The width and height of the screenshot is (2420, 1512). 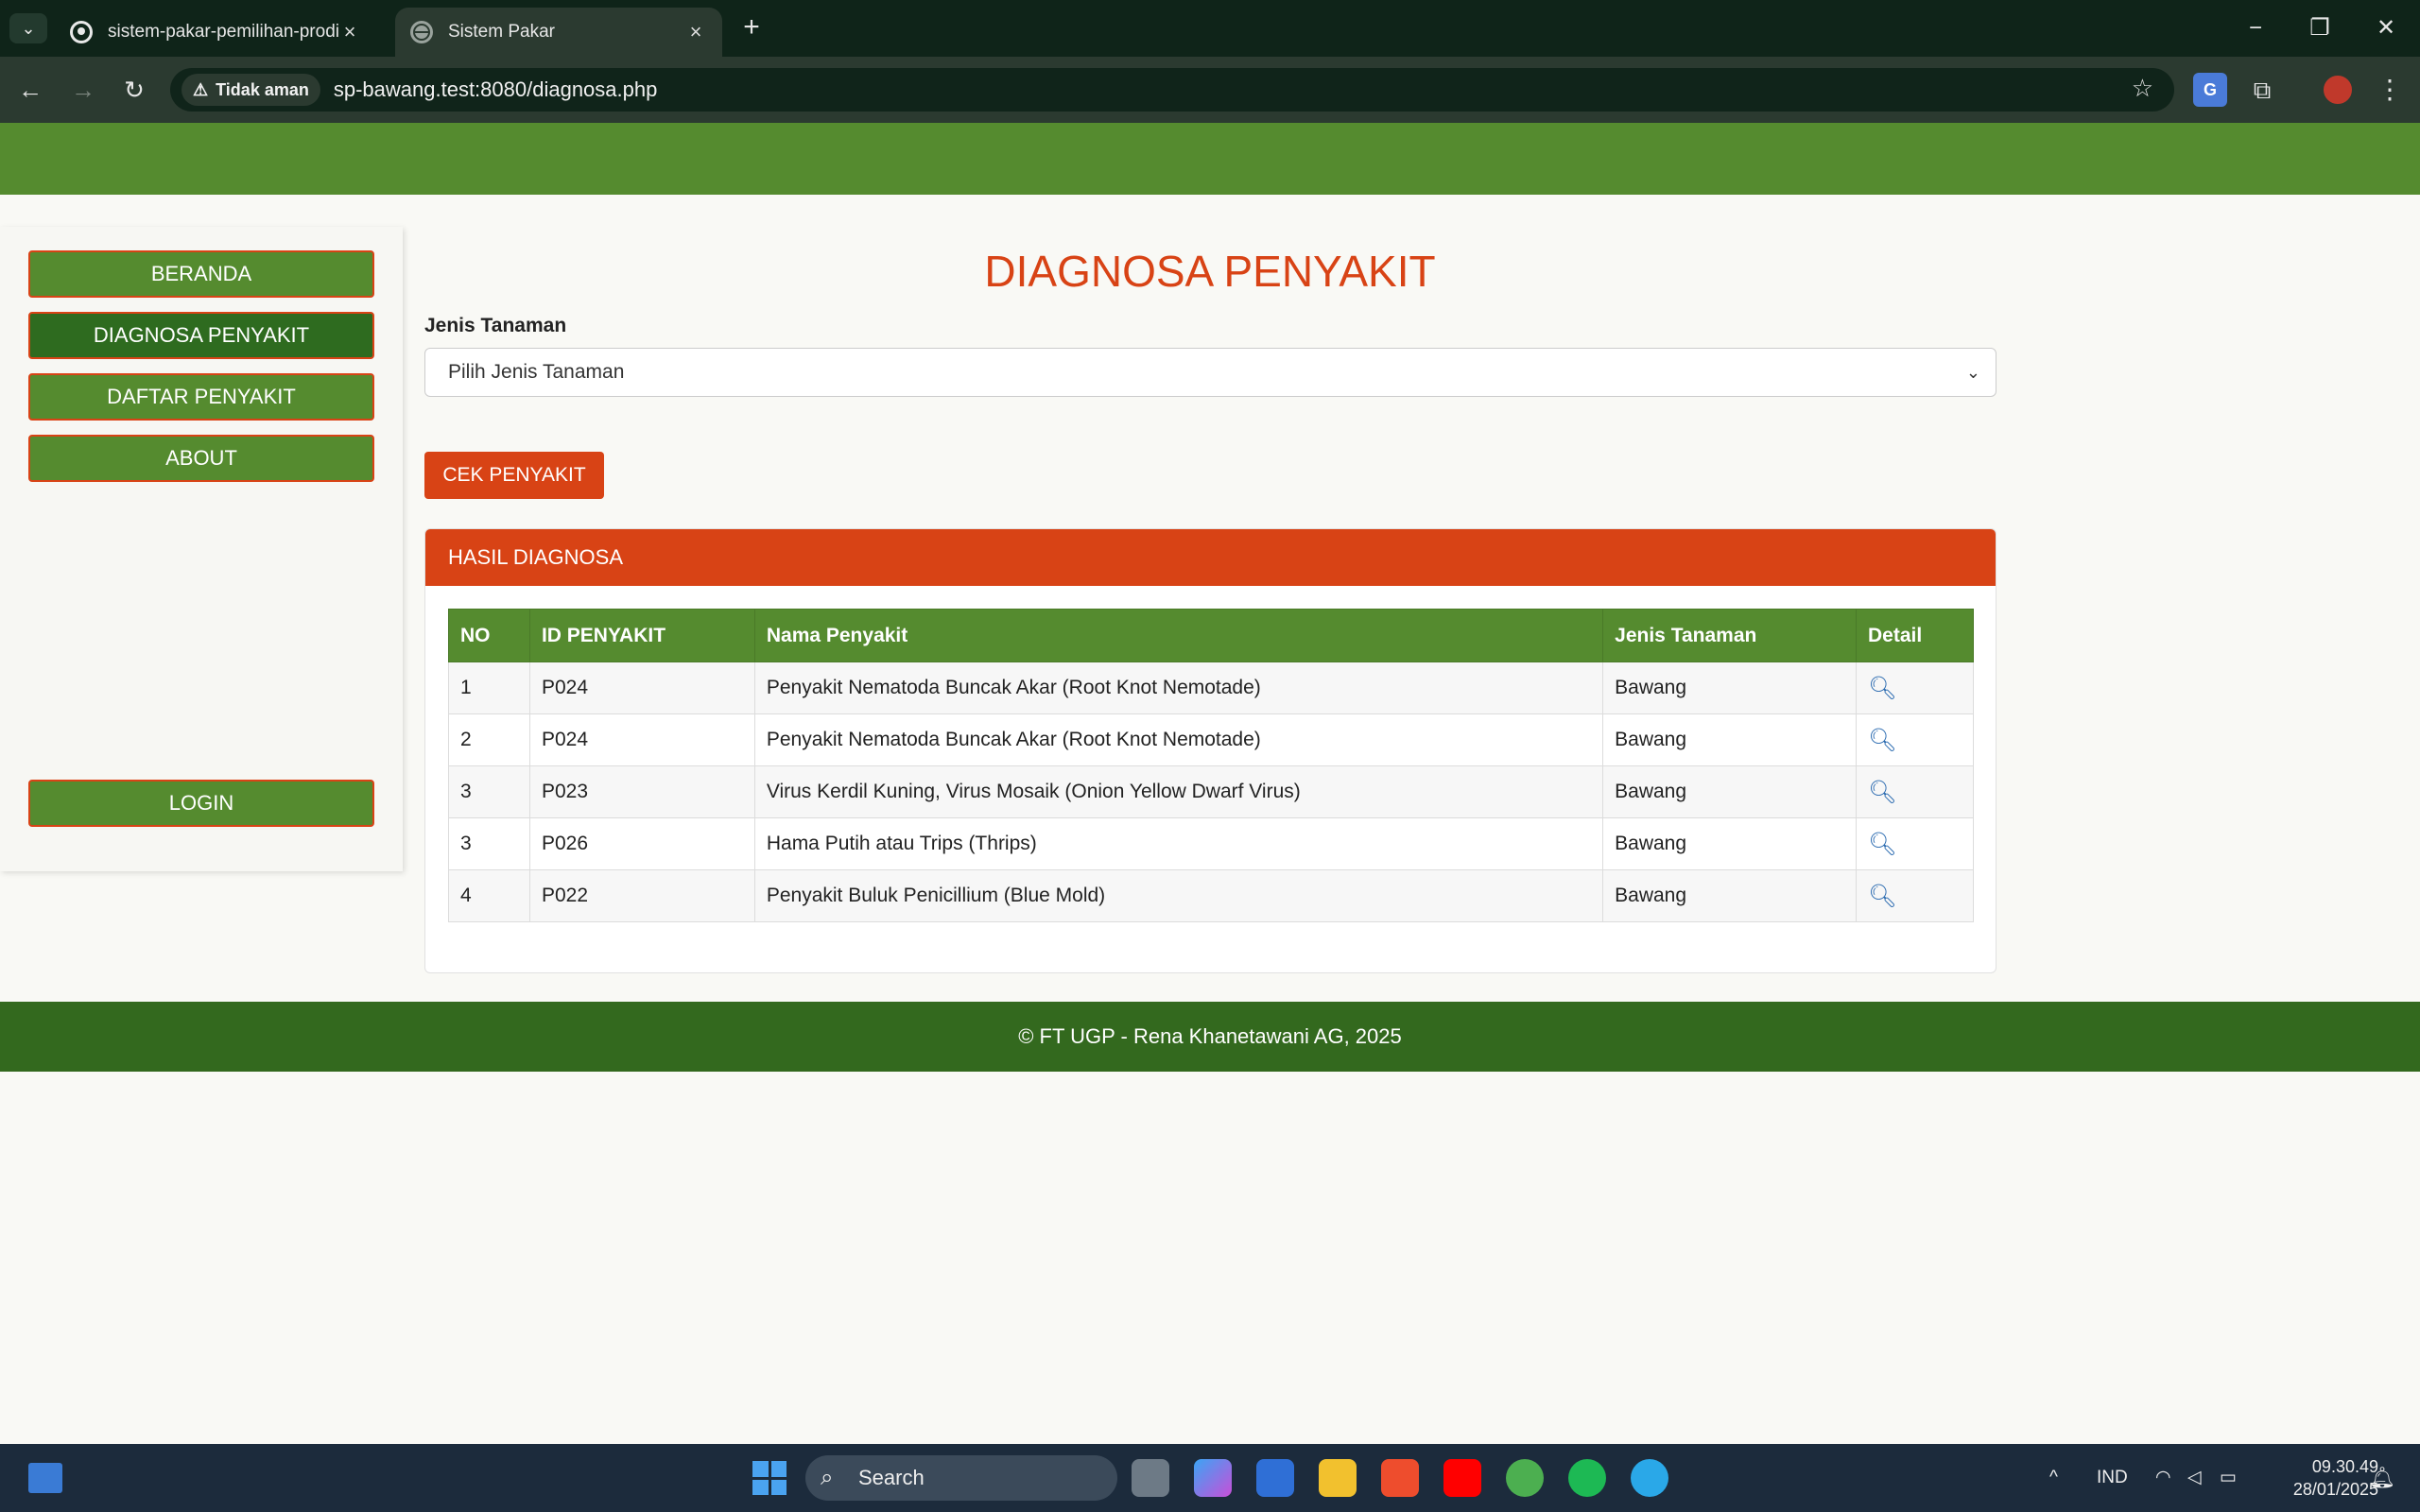 I want to click on cell-id: P024, so click(x=641, y=688).